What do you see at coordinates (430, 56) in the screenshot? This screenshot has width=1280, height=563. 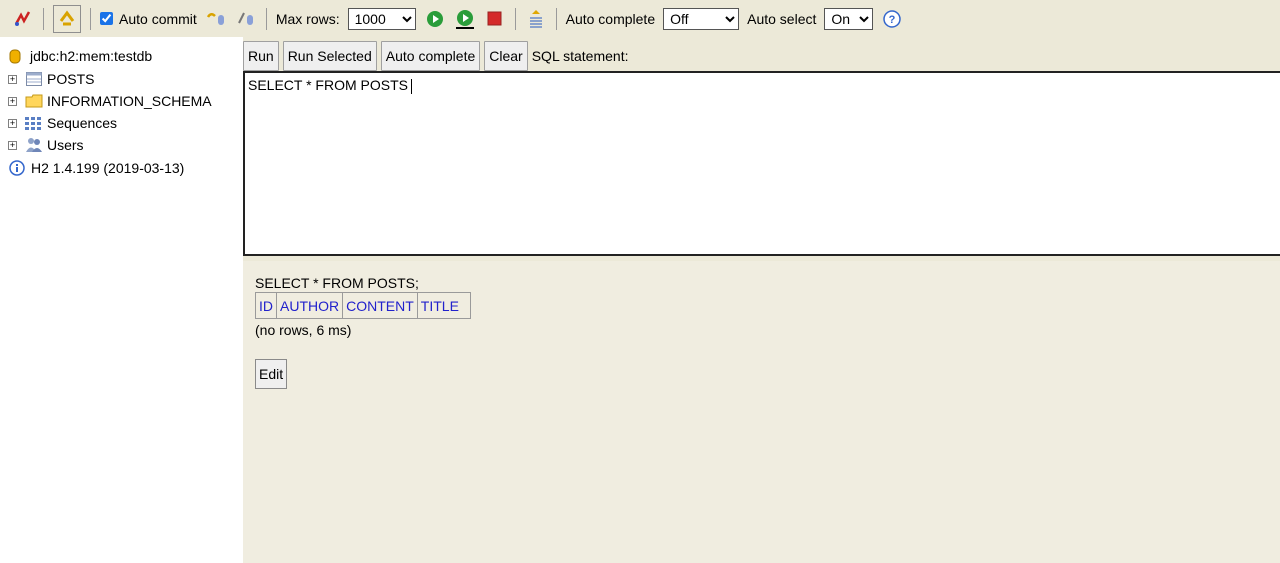 I see `auto-complete-button: Auto complete` at bounding box center [430, 56].